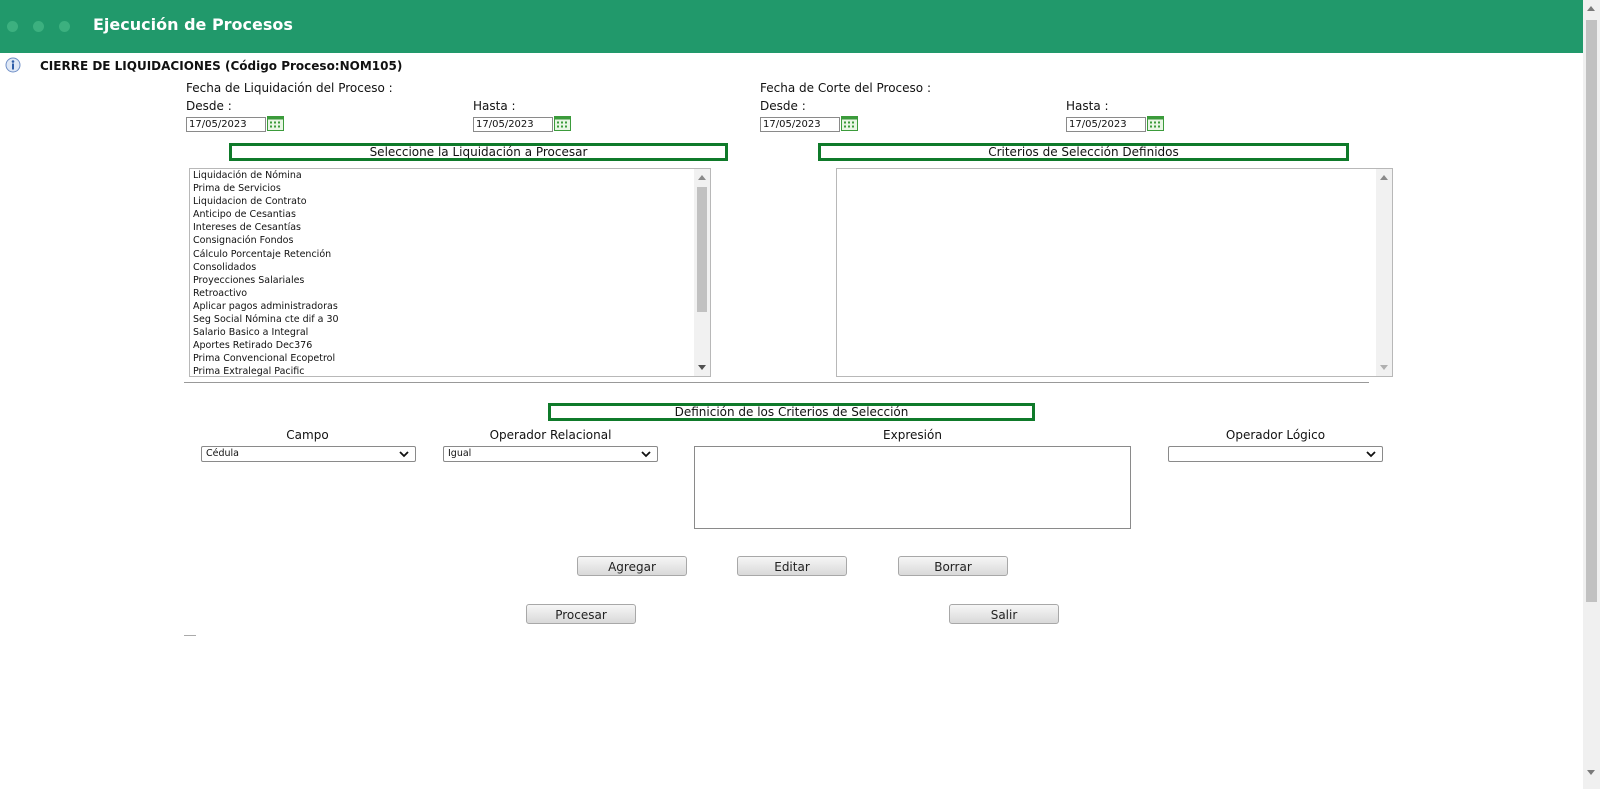 Image resolution: width=1600 pixels, height=789 pixels. I want to click on list-item: Seg Social Nómina cte dif a 30, so click(450, 319).